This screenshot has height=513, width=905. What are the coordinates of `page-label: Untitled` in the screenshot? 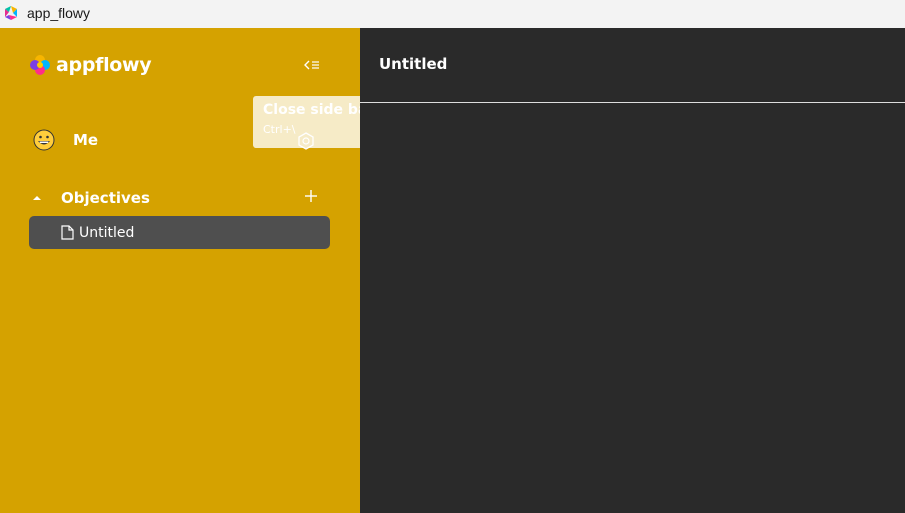 It's located at (107, 232).